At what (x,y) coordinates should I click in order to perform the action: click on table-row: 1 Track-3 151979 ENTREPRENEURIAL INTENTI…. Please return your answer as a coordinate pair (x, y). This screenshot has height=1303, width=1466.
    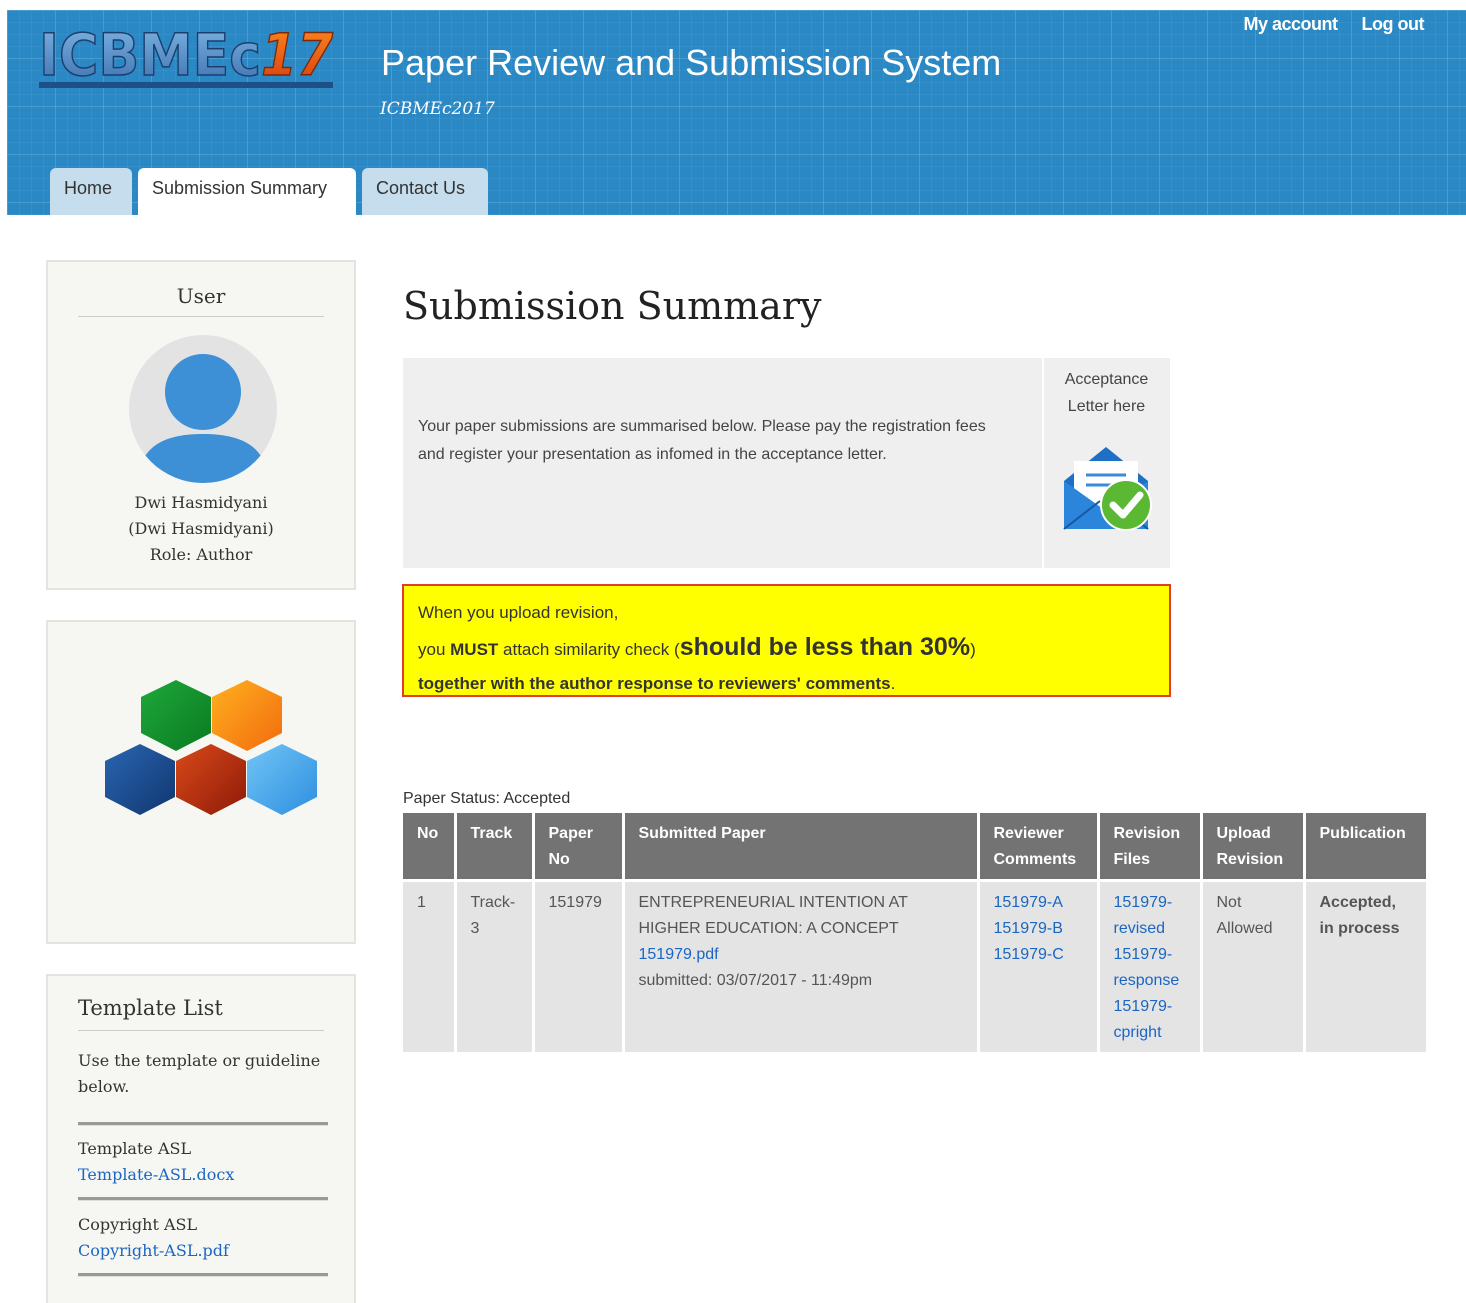
    Looking at the image, I should click on (914, 965).